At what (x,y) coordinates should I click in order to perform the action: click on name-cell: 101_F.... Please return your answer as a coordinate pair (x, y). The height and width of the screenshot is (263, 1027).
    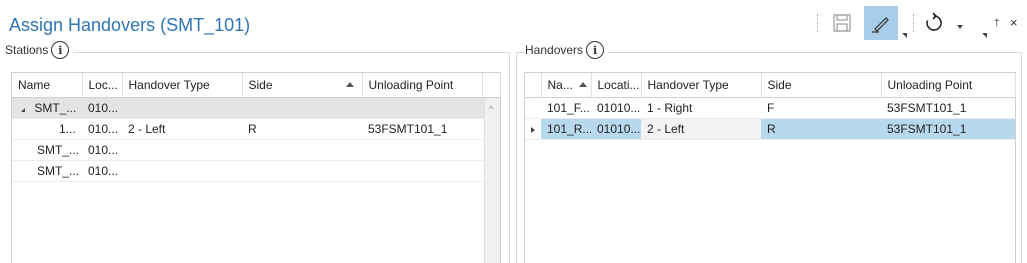
    Looking at the image, I should click on (566, 108).